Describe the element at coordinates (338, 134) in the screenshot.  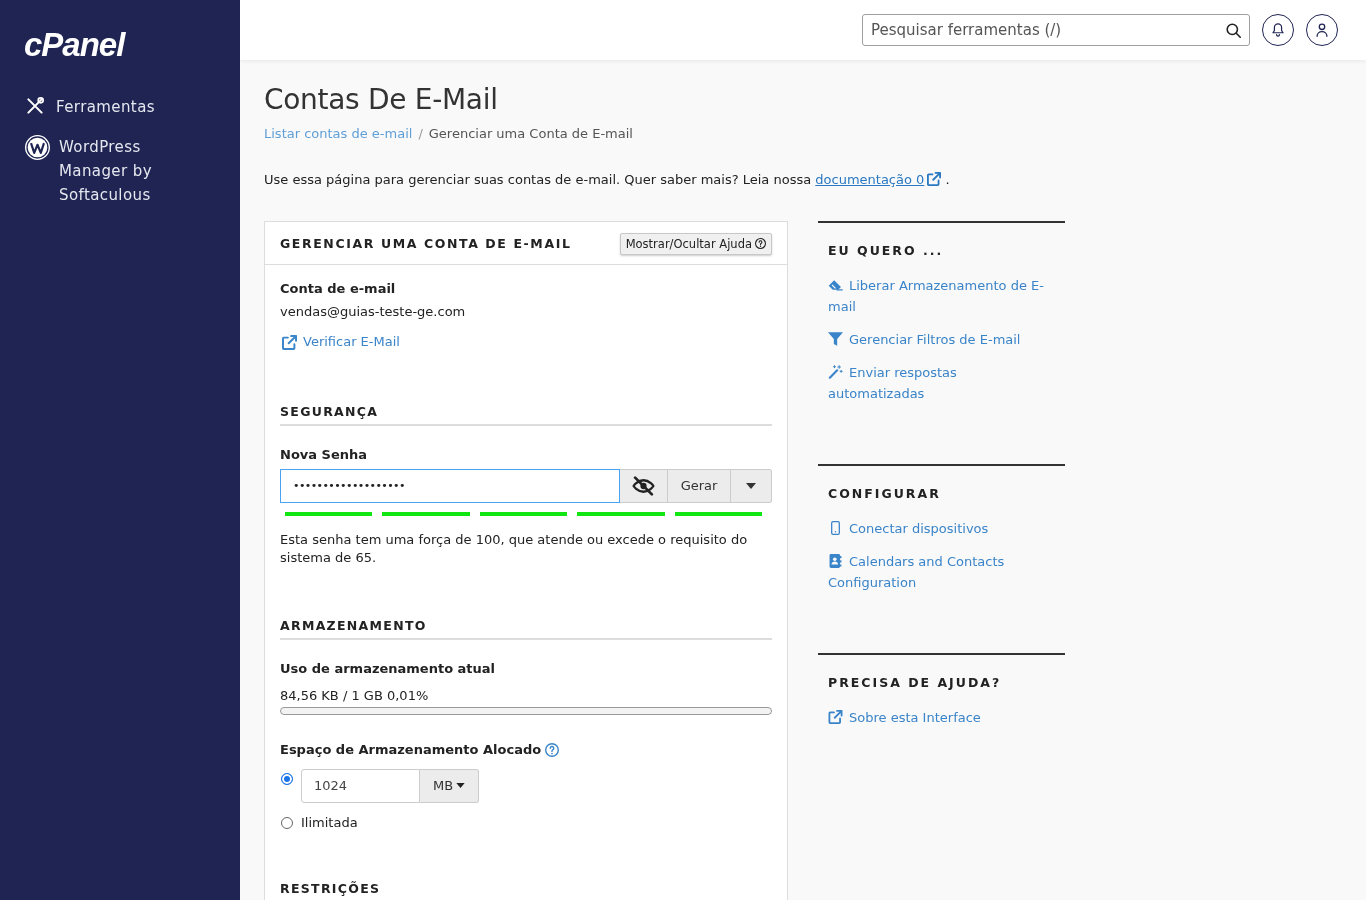
I see `breadcrumb-link: Listar contas de e-mail` at that location.